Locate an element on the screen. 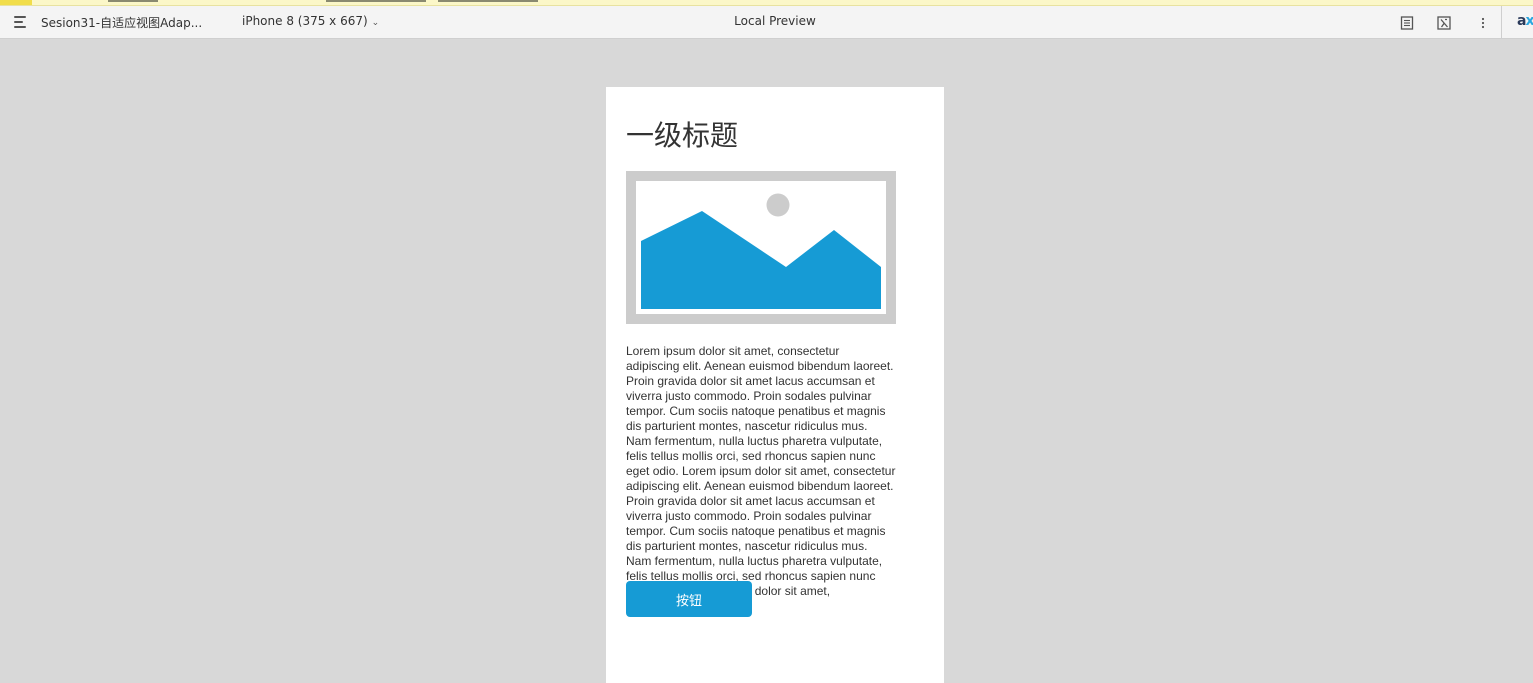 Image resolution: width=1533 pixels, height=683 pixels. top-strip-corner is located at coordinates (16, 2).